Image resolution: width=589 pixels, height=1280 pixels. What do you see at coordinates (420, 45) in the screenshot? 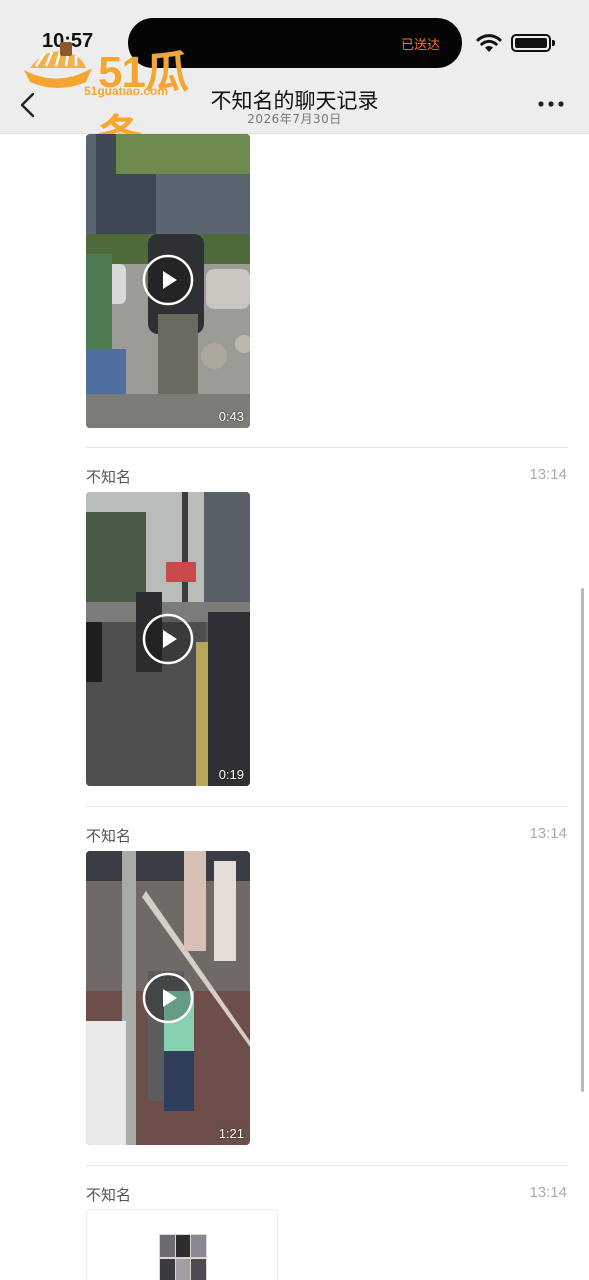
I see `delivered-status: 已送达` at bounding box center [420, 45].